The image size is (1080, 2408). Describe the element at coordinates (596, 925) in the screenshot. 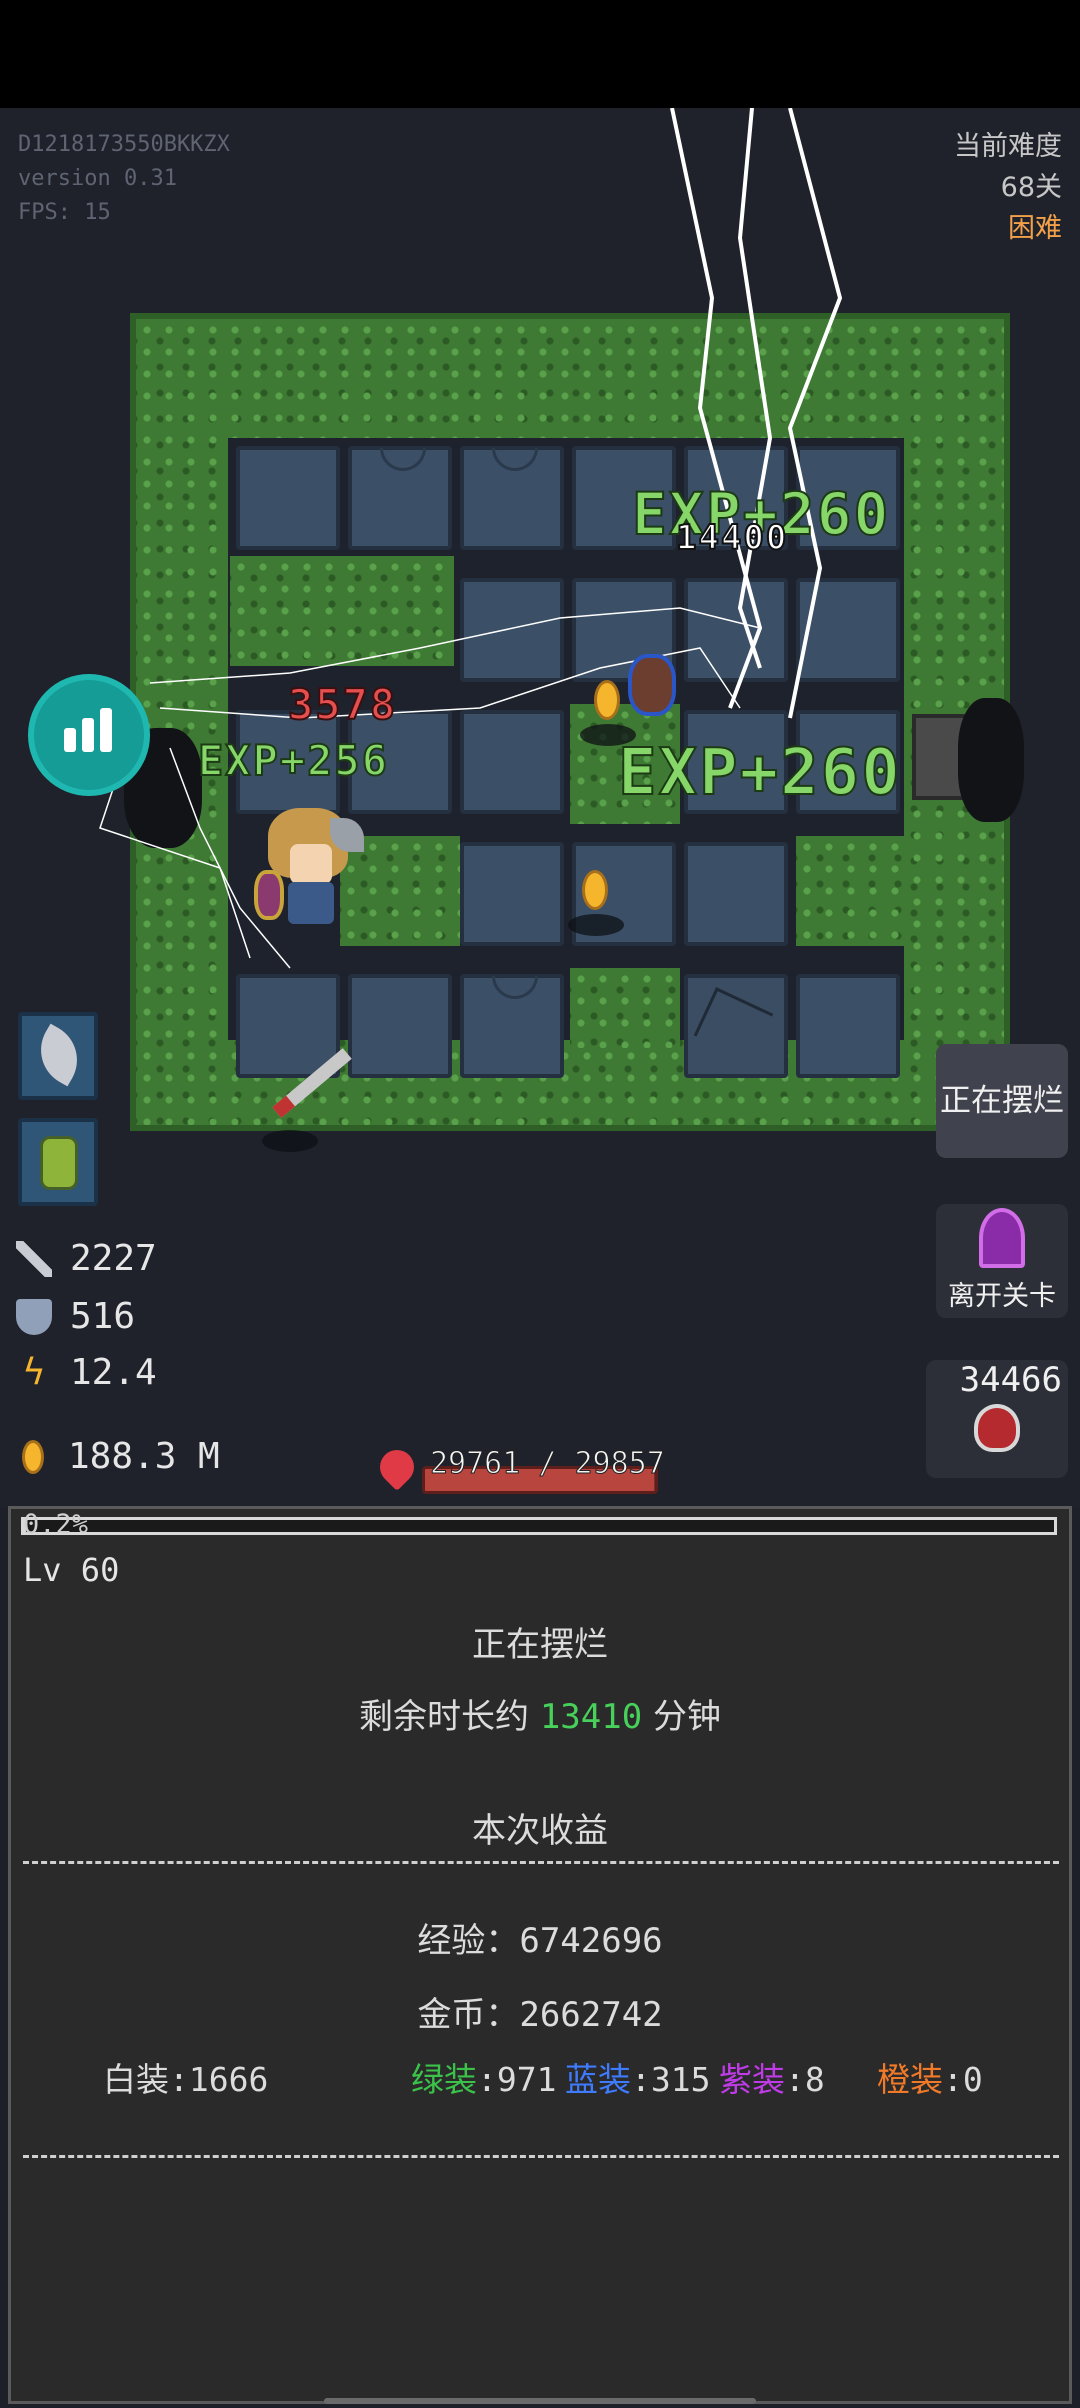

I see `coin-shadow` at that location.